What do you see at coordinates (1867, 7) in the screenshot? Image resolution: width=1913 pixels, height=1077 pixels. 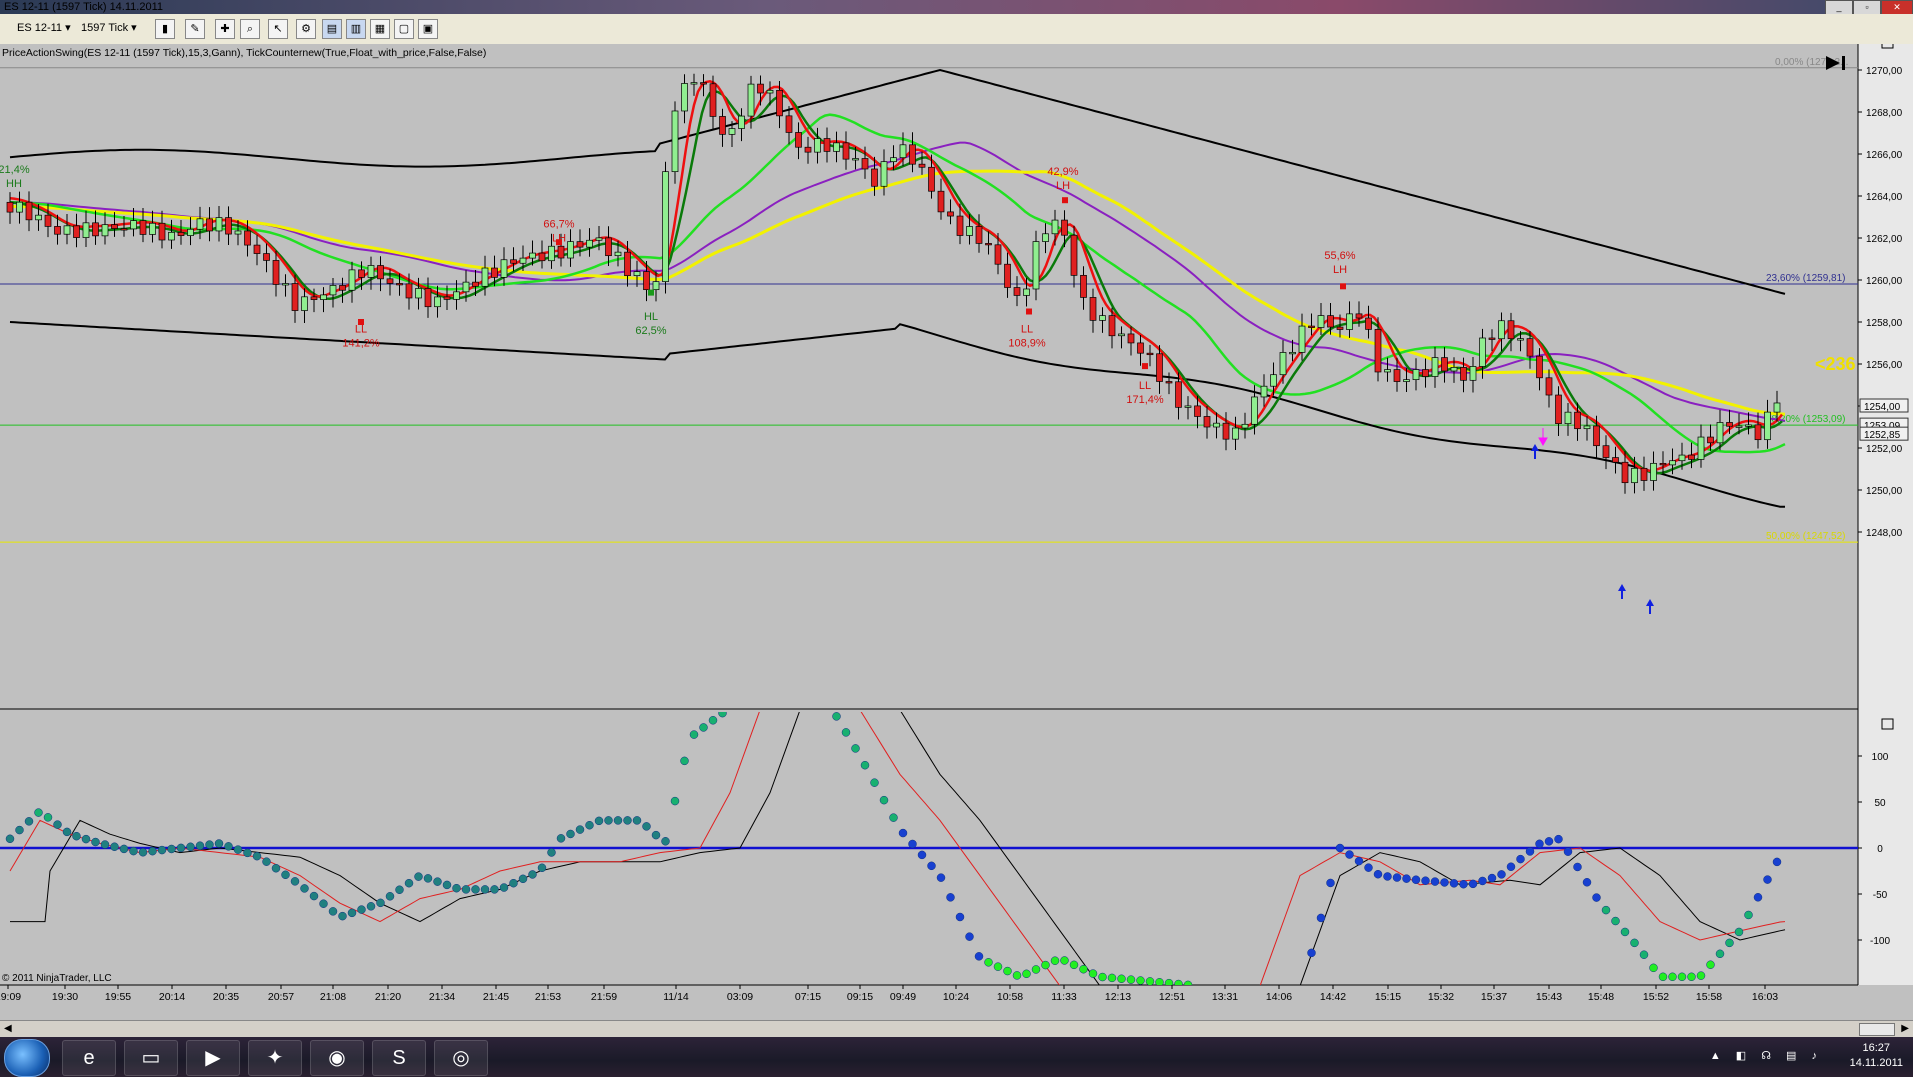 I see `restore-button: ▫` at bounding box center [1867, 7].